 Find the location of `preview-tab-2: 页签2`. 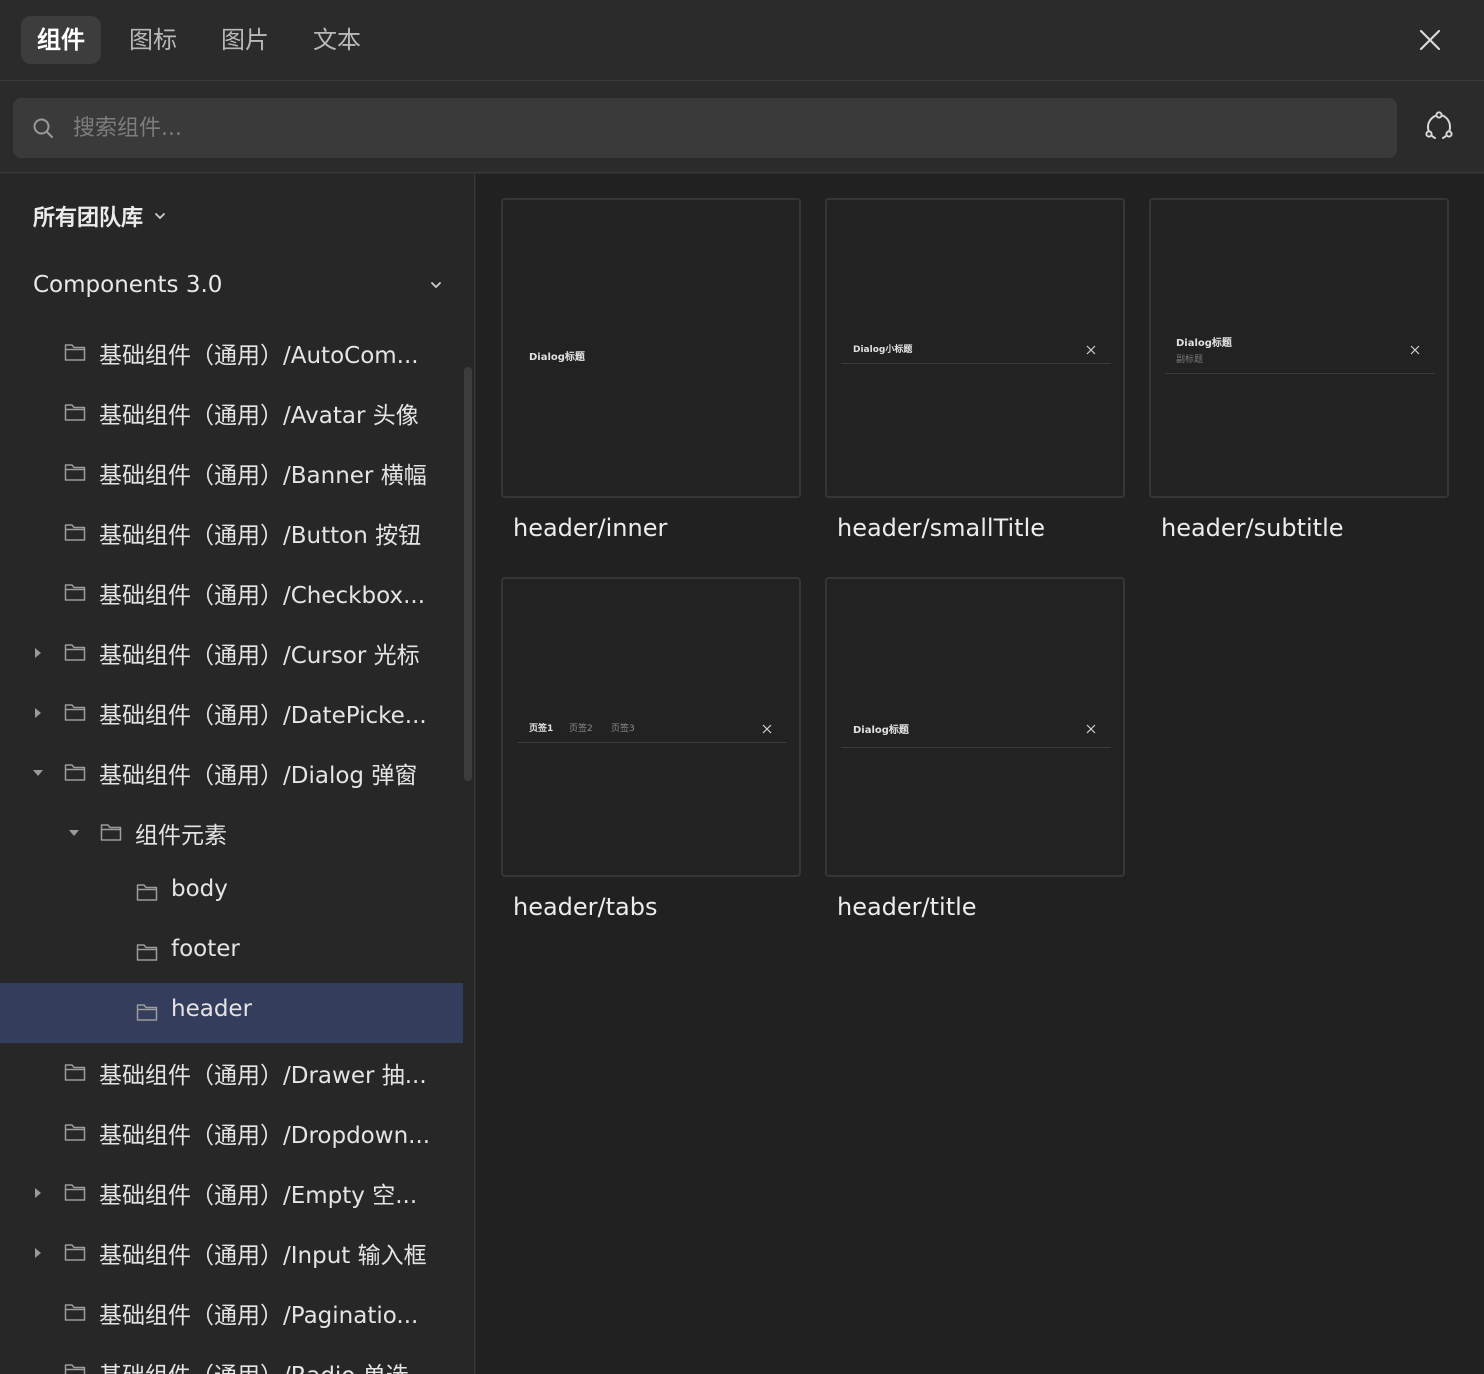

preview-tab-2: 页签2 is located at coordinates (581, 729).